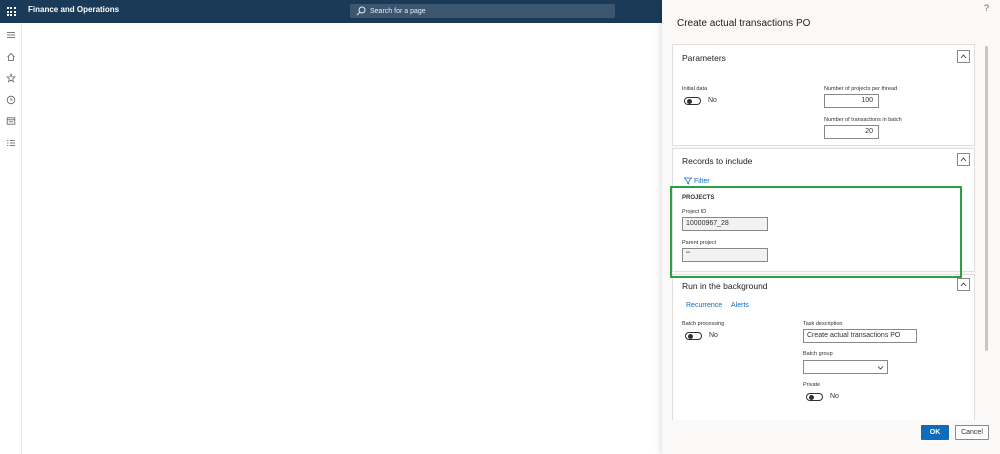 This screenshot has width=1000, height=454. What do you see at coordinates (814, 397) in the screenshot?
I see `private-toggle` at bounding box center [814, 397].